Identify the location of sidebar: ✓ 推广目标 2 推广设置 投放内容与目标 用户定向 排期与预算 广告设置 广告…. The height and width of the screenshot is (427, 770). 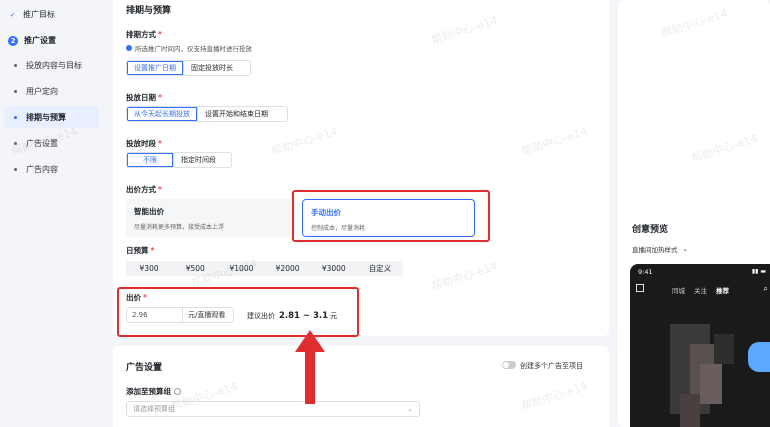
(53, 213).